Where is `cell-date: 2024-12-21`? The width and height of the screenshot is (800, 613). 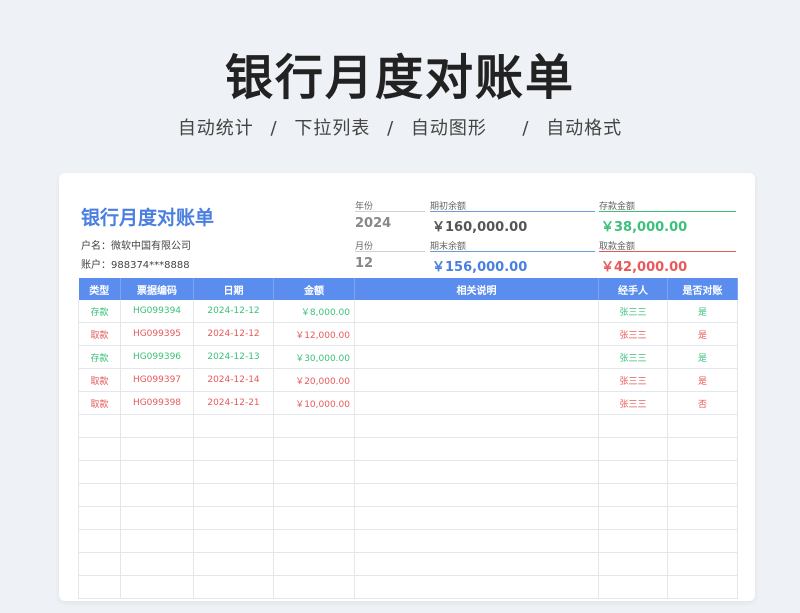
cell-date: 2024-12-21 is located at coordinates (233, 403).